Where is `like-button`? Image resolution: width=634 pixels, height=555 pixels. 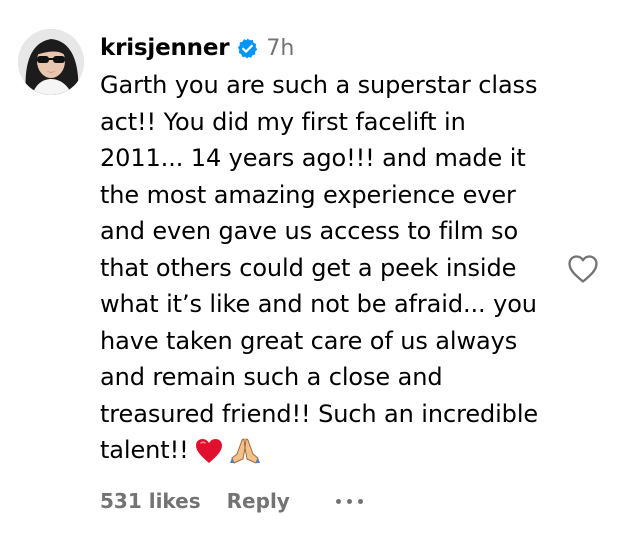
like-button is located at coordinates (583, 269).